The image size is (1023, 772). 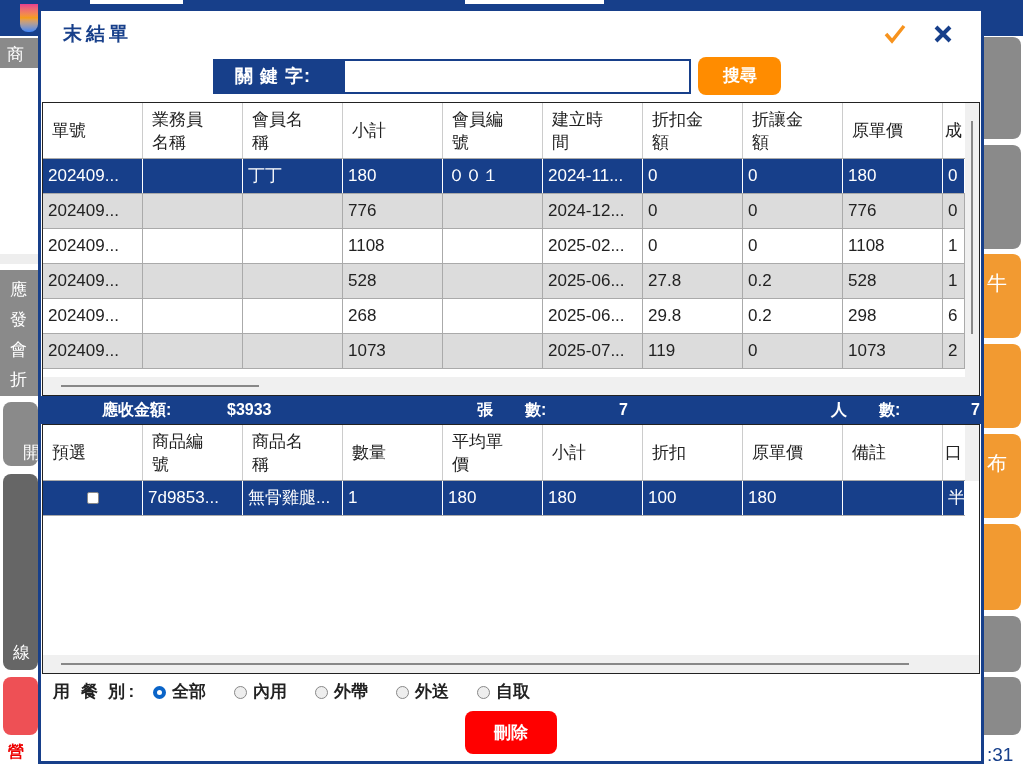 What do you see at coordinates (393, 452) in the screenshot?
I see `column-header: 數量` at bounding box center [393, 452].